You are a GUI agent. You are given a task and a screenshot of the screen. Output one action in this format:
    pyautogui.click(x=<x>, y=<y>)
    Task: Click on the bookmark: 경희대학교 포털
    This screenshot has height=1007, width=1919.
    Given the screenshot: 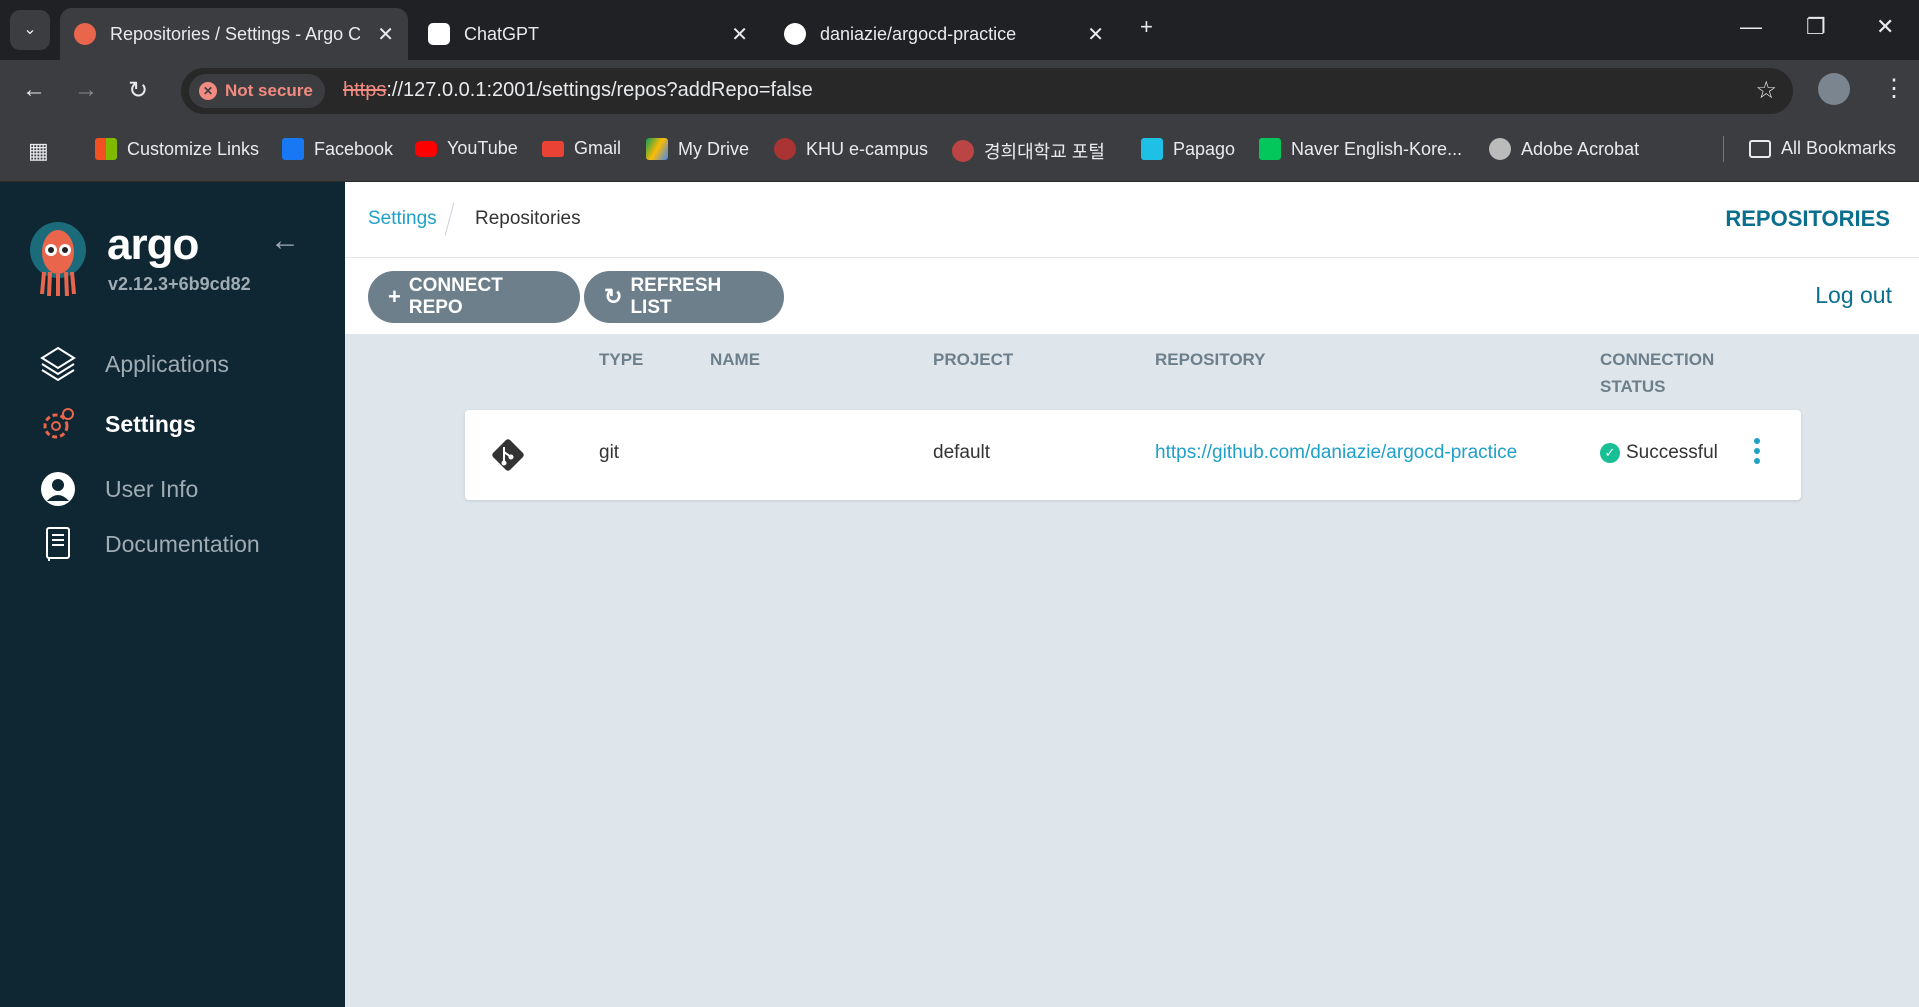 What is the action you would take?
    pyautogui.click(x=1028, y=151)
    